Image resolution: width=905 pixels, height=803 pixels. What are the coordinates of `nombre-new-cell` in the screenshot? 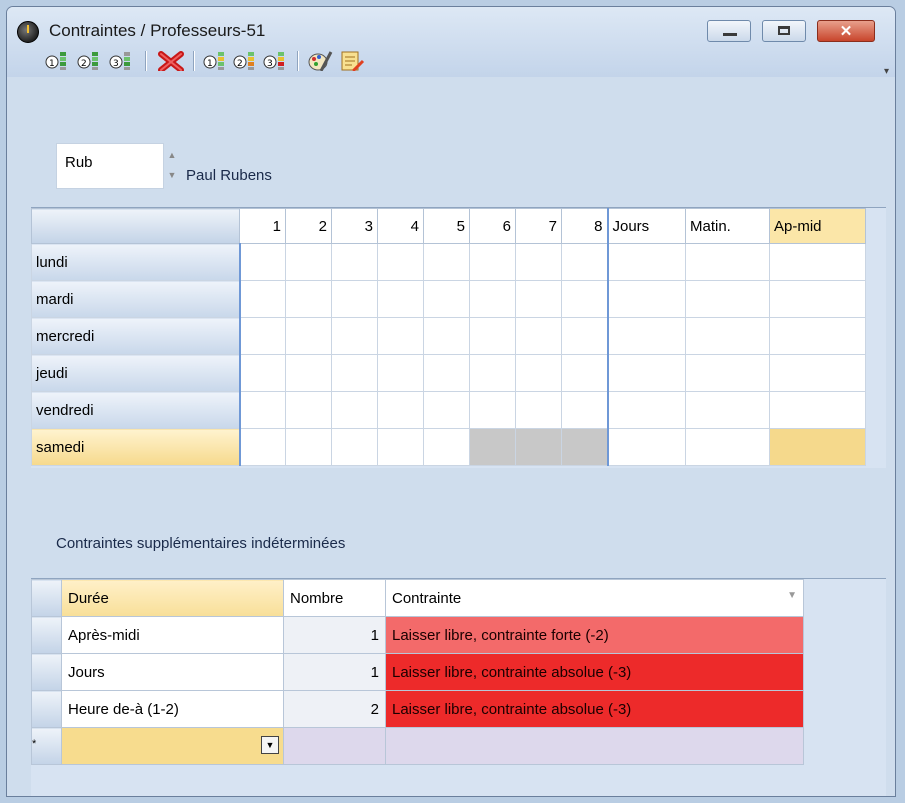 It's located at (334, 746).